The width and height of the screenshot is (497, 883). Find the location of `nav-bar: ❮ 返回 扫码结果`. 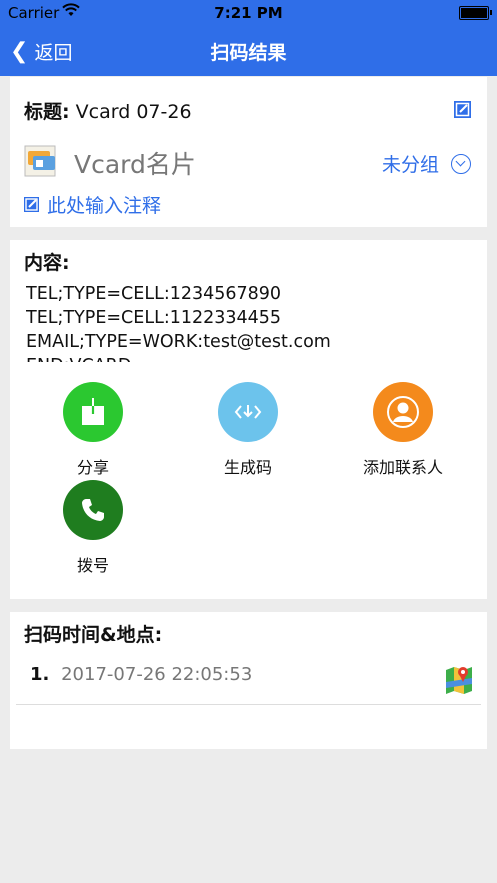

nav-bar: ❮ 返回 扫码结果 is located at coordinates (248, 51).